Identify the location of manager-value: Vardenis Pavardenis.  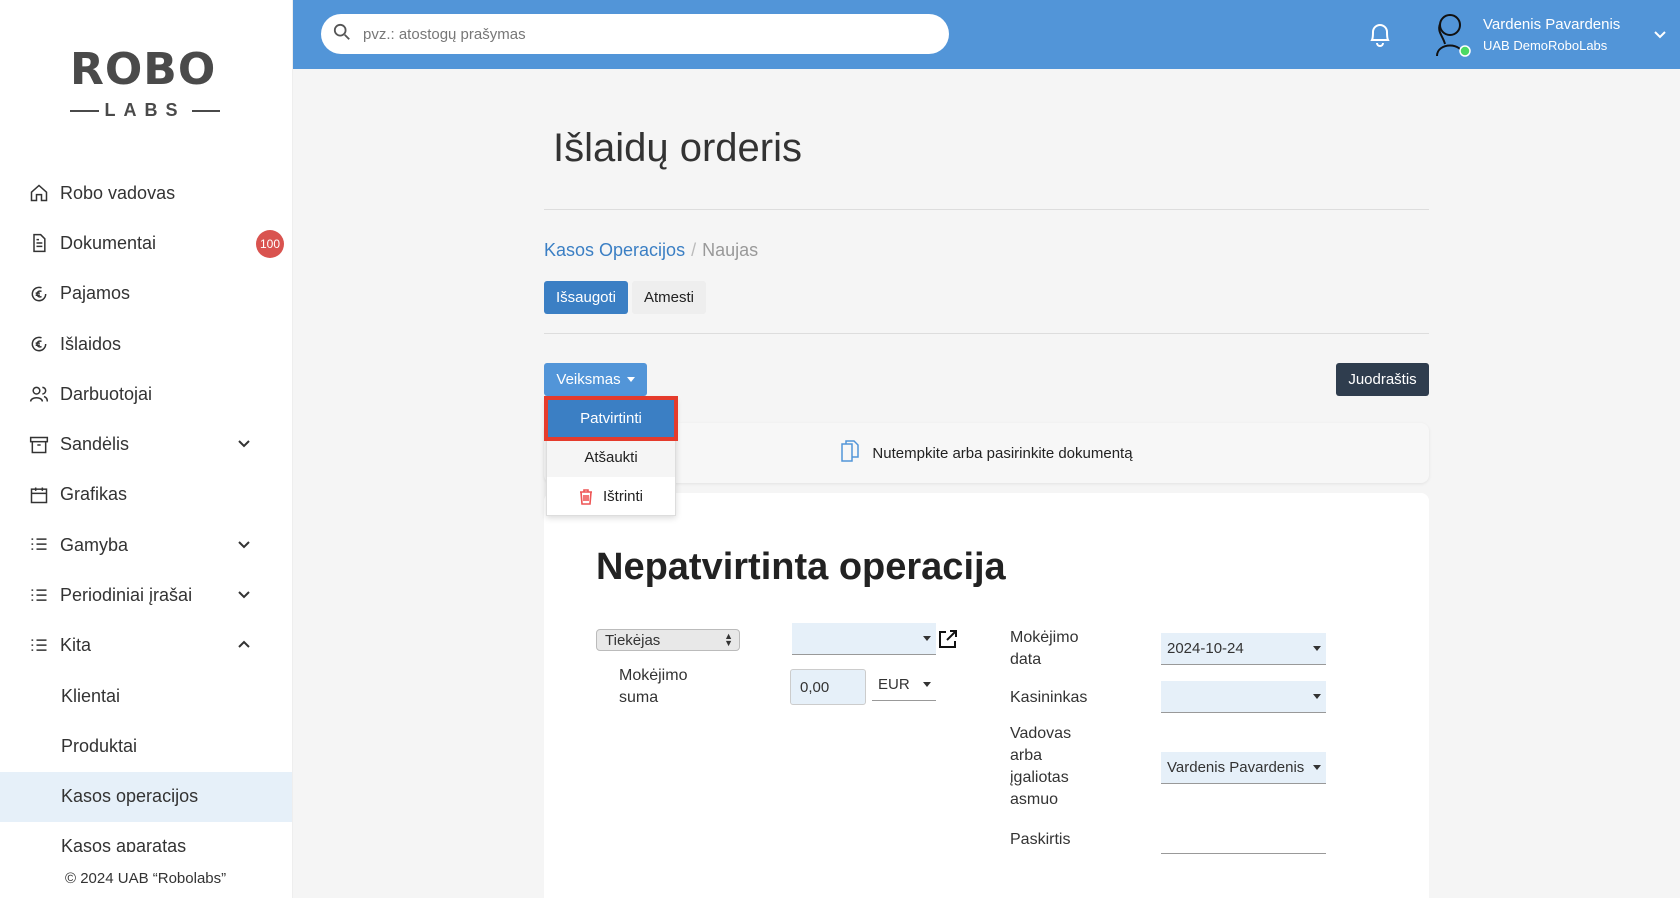
(1236, 767).